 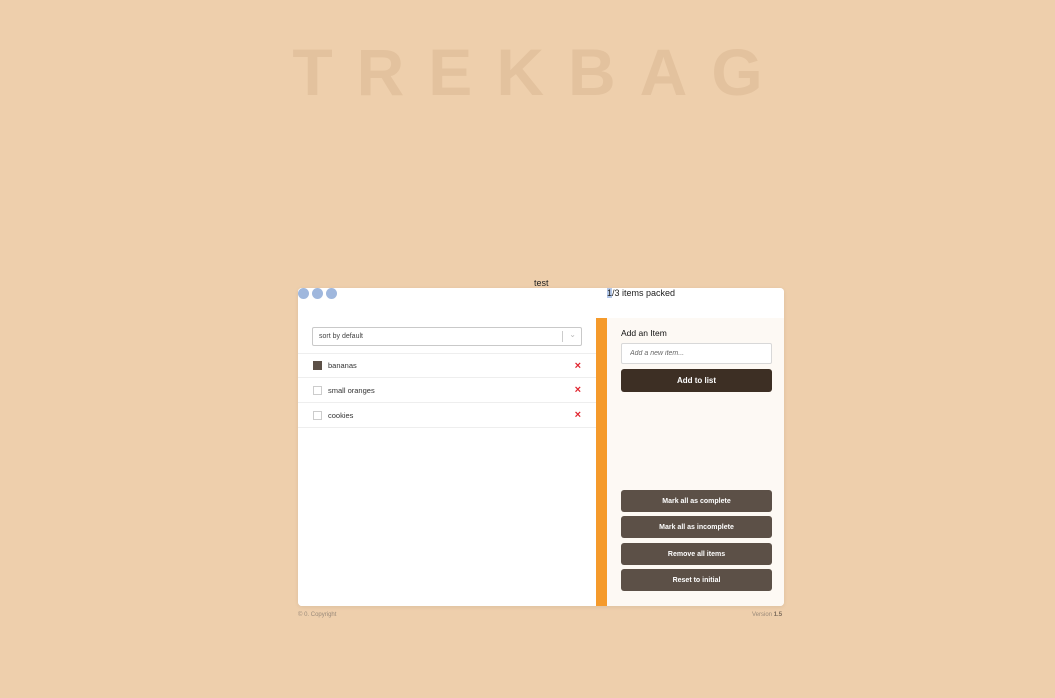 I want to click on select-separator, so click(x=562, y=336).